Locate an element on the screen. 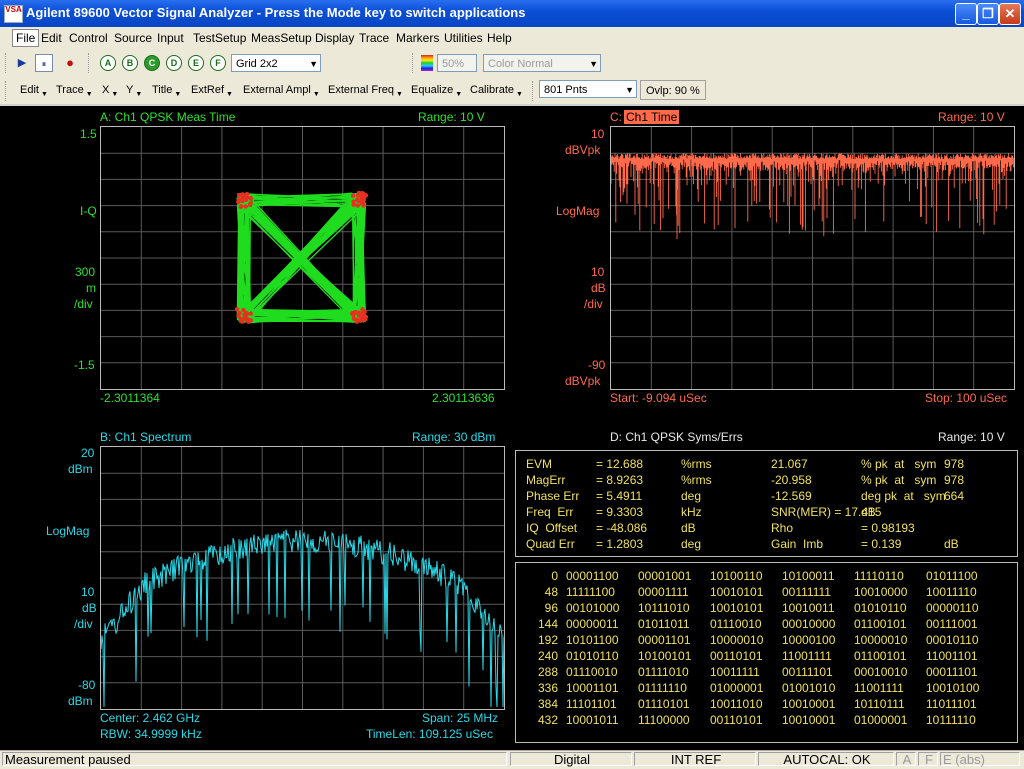  error-cell-u: deg is located at coordinates (691, 544).